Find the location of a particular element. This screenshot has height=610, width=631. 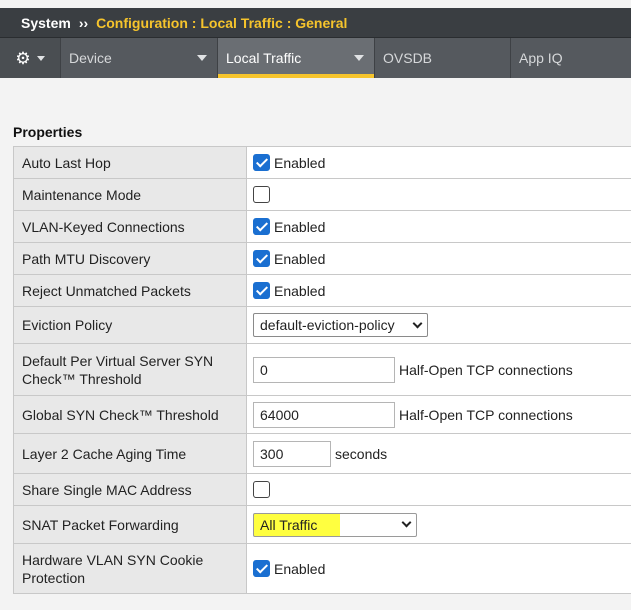

global-syn-threshold-input: 64000 is located at coordinates (324, 414).